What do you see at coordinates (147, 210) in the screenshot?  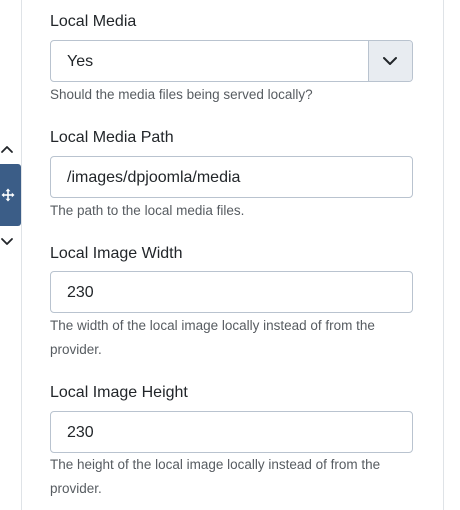 I see `local-media-path-help: The path to the local media files.` at bounding box center [147, 210].